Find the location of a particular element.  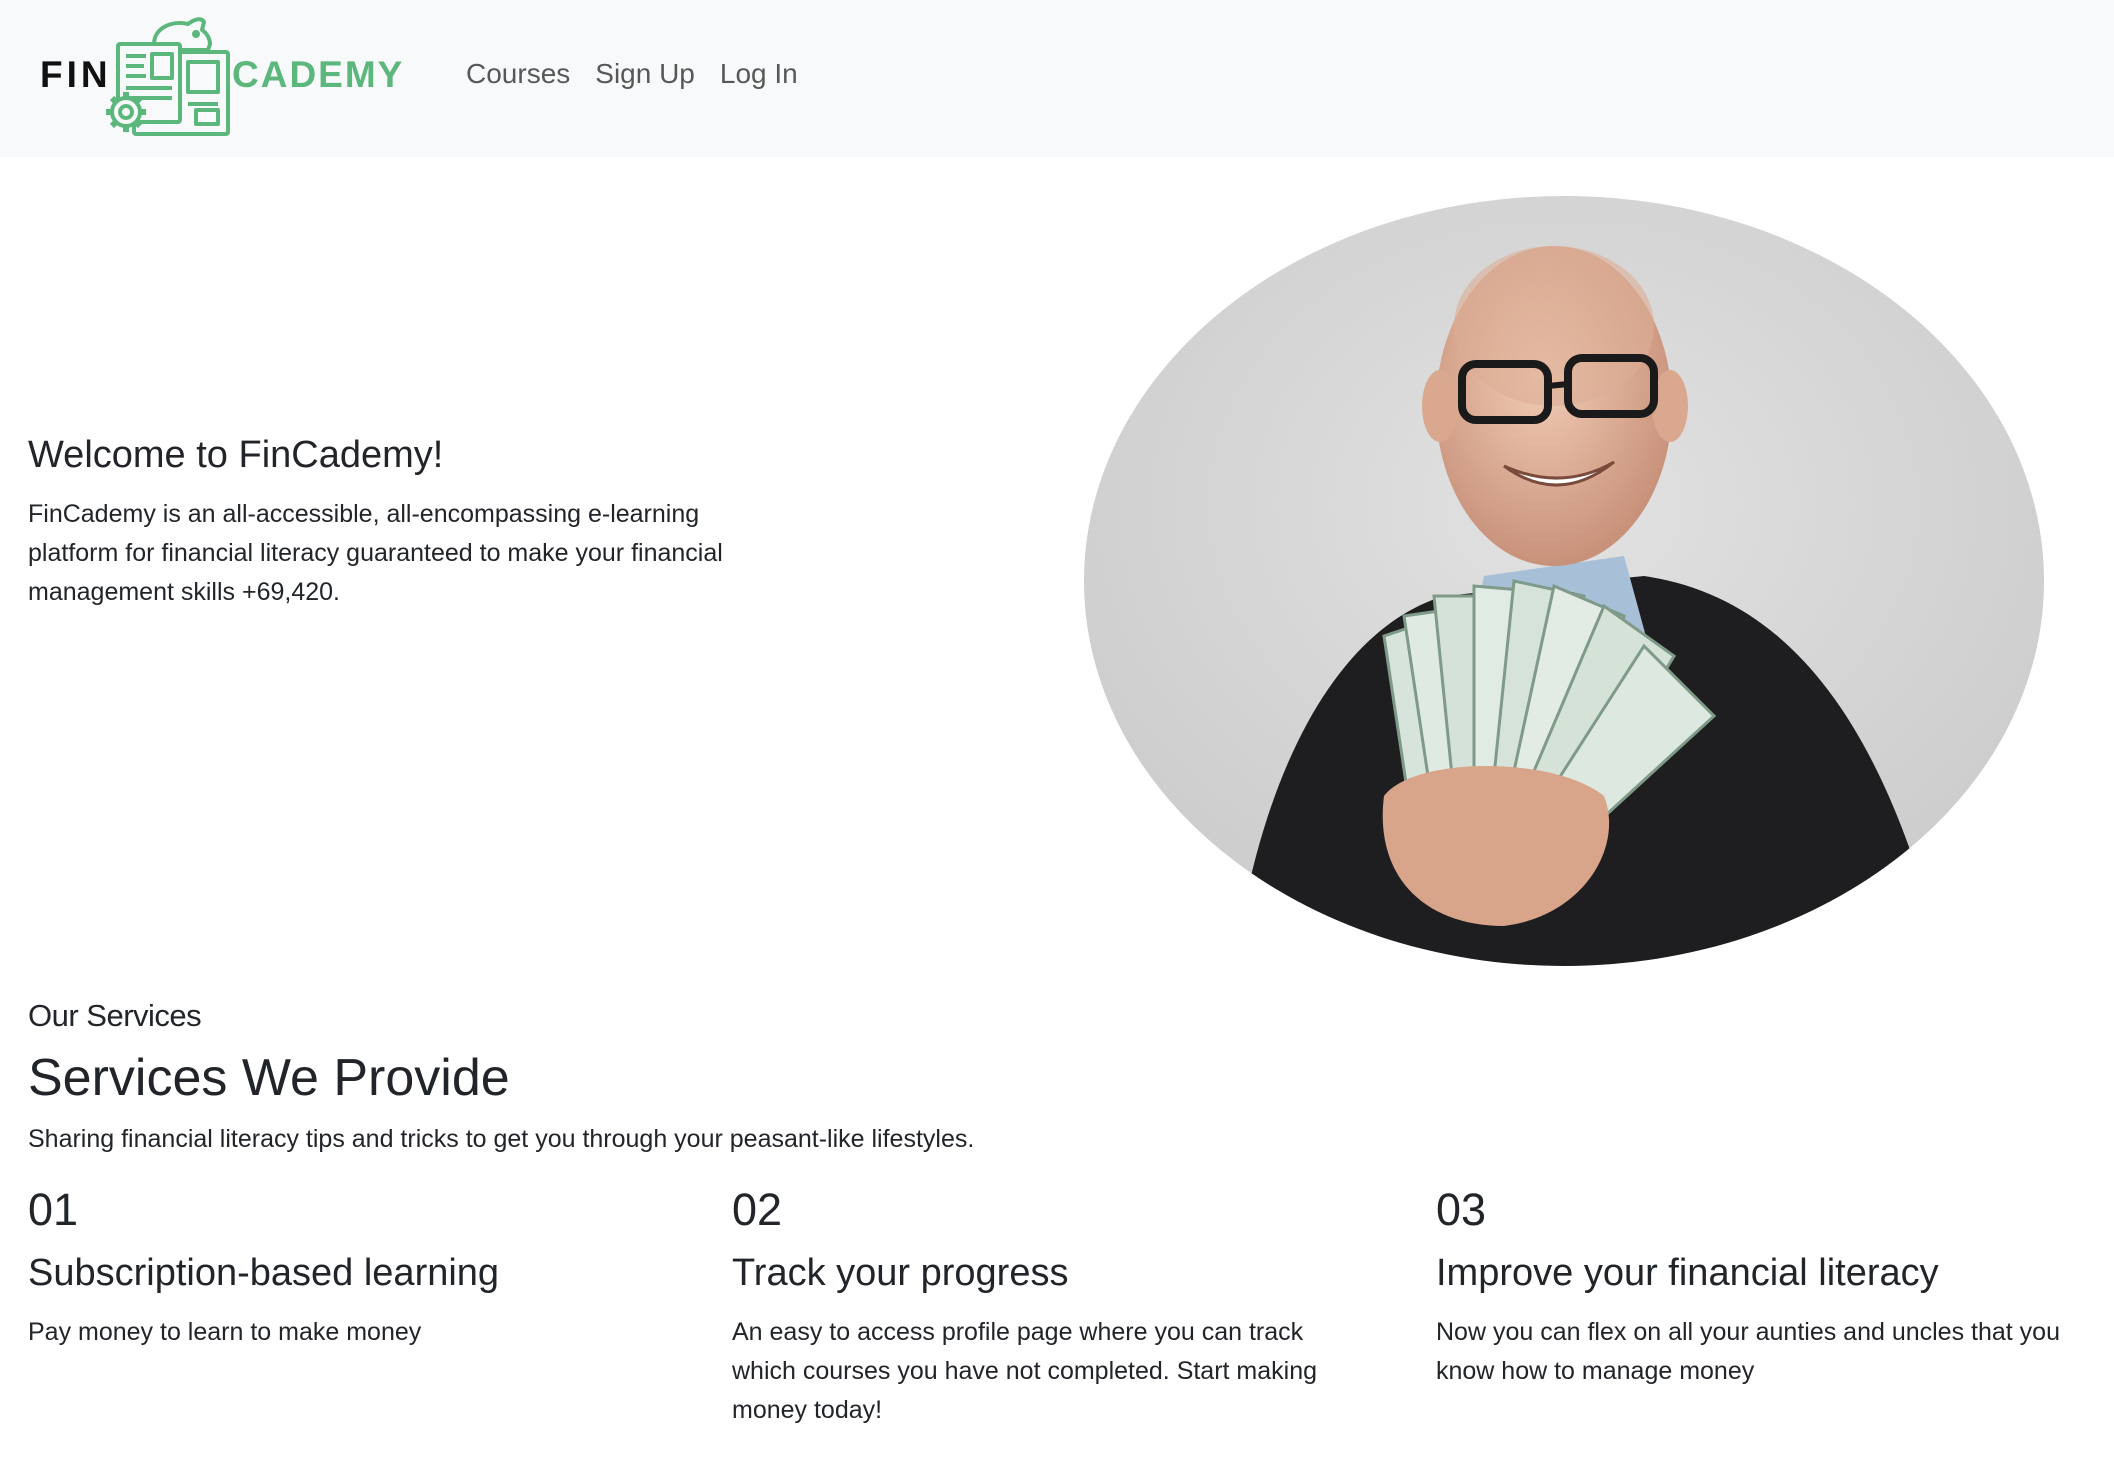

services-eyebrow: Our Services is located at coordinates (115, 1015).